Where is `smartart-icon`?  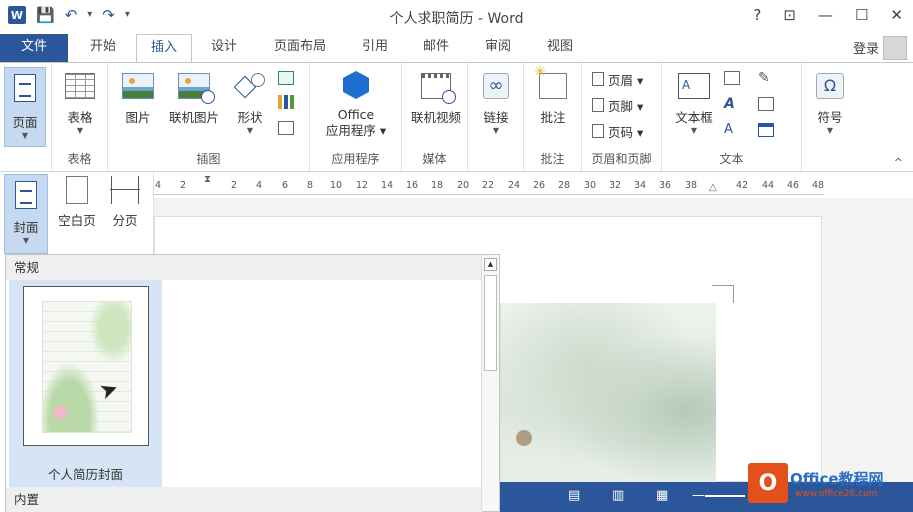 smartart-icon is located at coordinates (286, 78).